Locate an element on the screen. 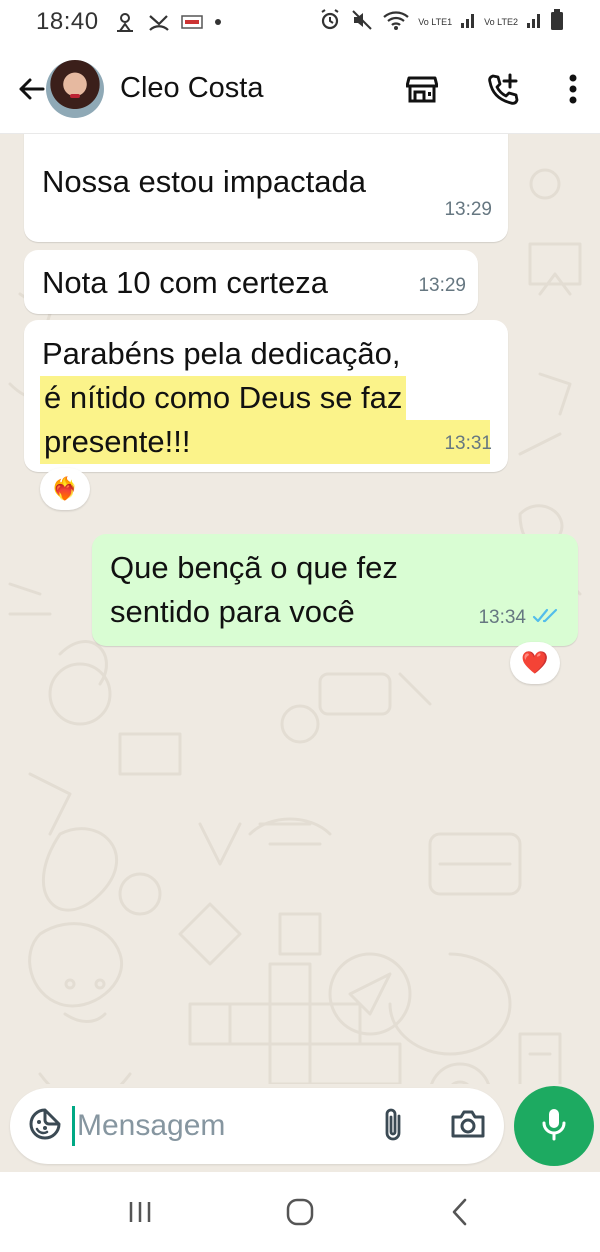 This screenshot has height=1252, width=600. reaction-heart: ❤️ is located at coordinates (535, 663).